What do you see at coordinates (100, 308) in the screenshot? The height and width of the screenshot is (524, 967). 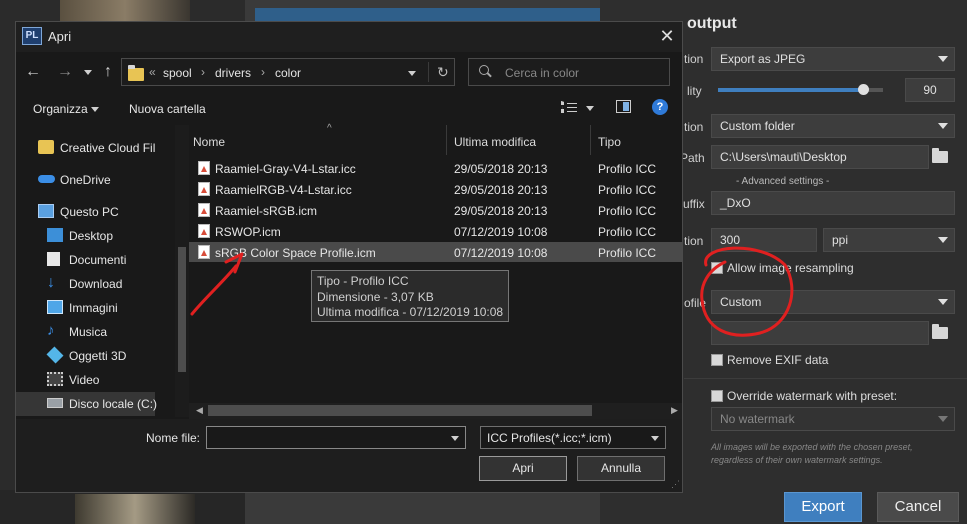 I see `nav-item-pictures: Immagini` at bounding box center [100, 308].